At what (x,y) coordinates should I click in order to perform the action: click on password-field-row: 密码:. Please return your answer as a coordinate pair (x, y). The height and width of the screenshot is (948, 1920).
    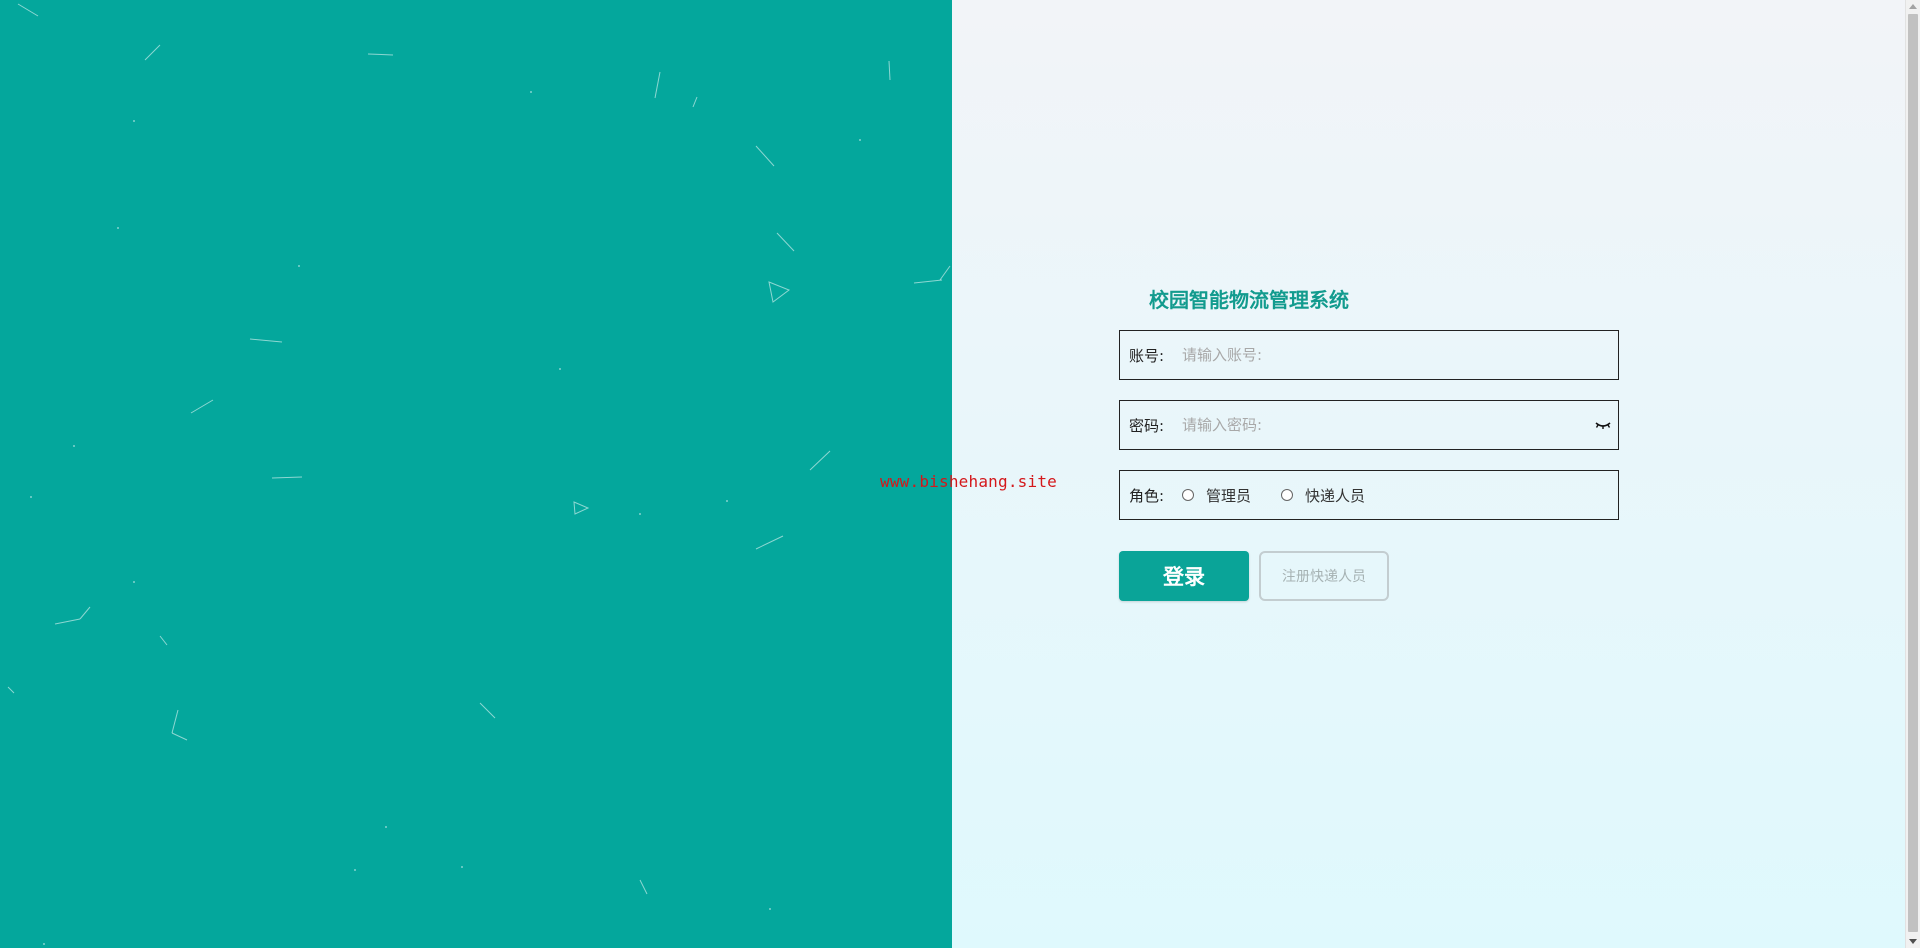
    Looking at the image, I should click on (1369, 425).